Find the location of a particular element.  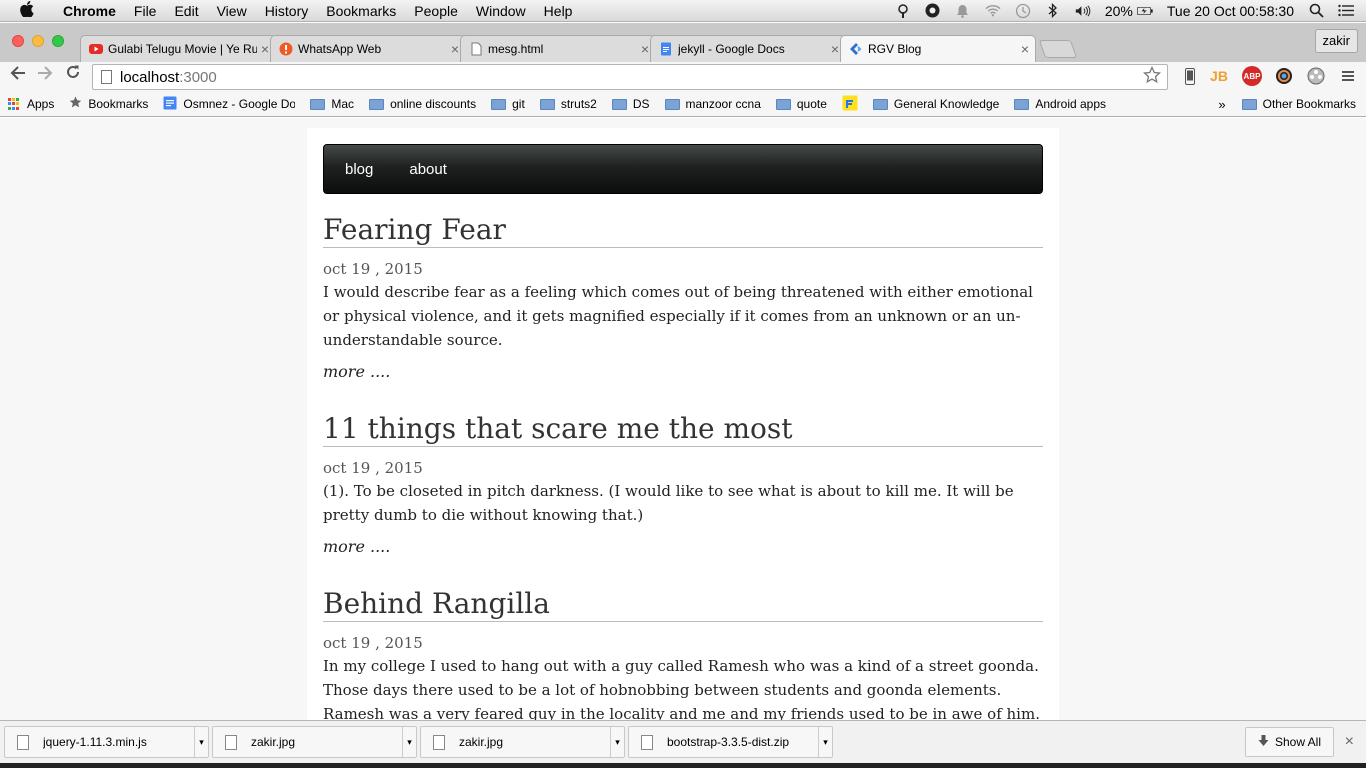

apple-menu-icon is located at coordinates (27, 10).